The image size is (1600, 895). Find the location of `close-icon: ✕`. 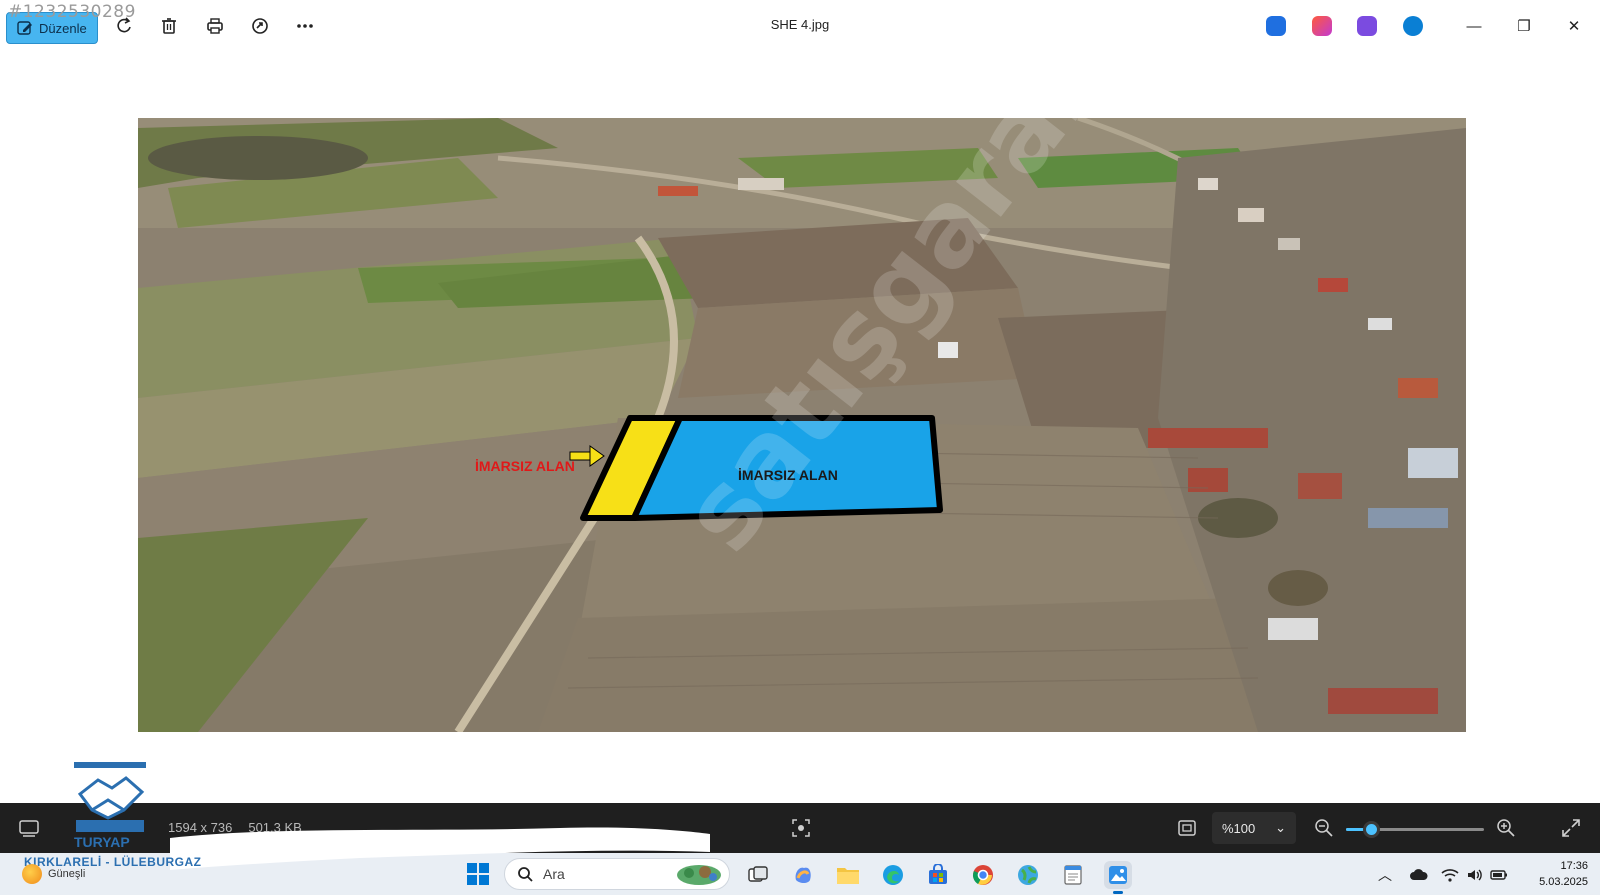

close-icon: ✕ is located at coordinates (1574, 26).